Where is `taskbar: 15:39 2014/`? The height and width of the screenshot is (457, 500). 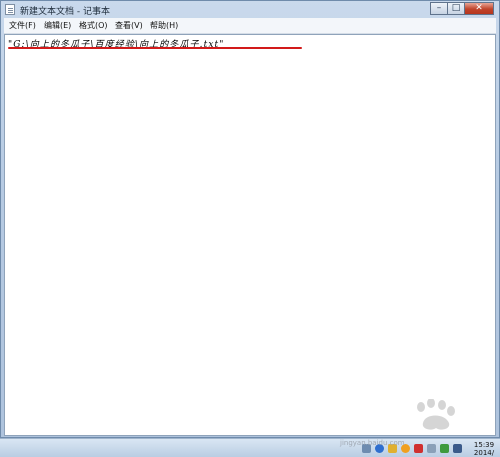
taskbar: 15:39 2014/ is located at coordinates (250, 447).